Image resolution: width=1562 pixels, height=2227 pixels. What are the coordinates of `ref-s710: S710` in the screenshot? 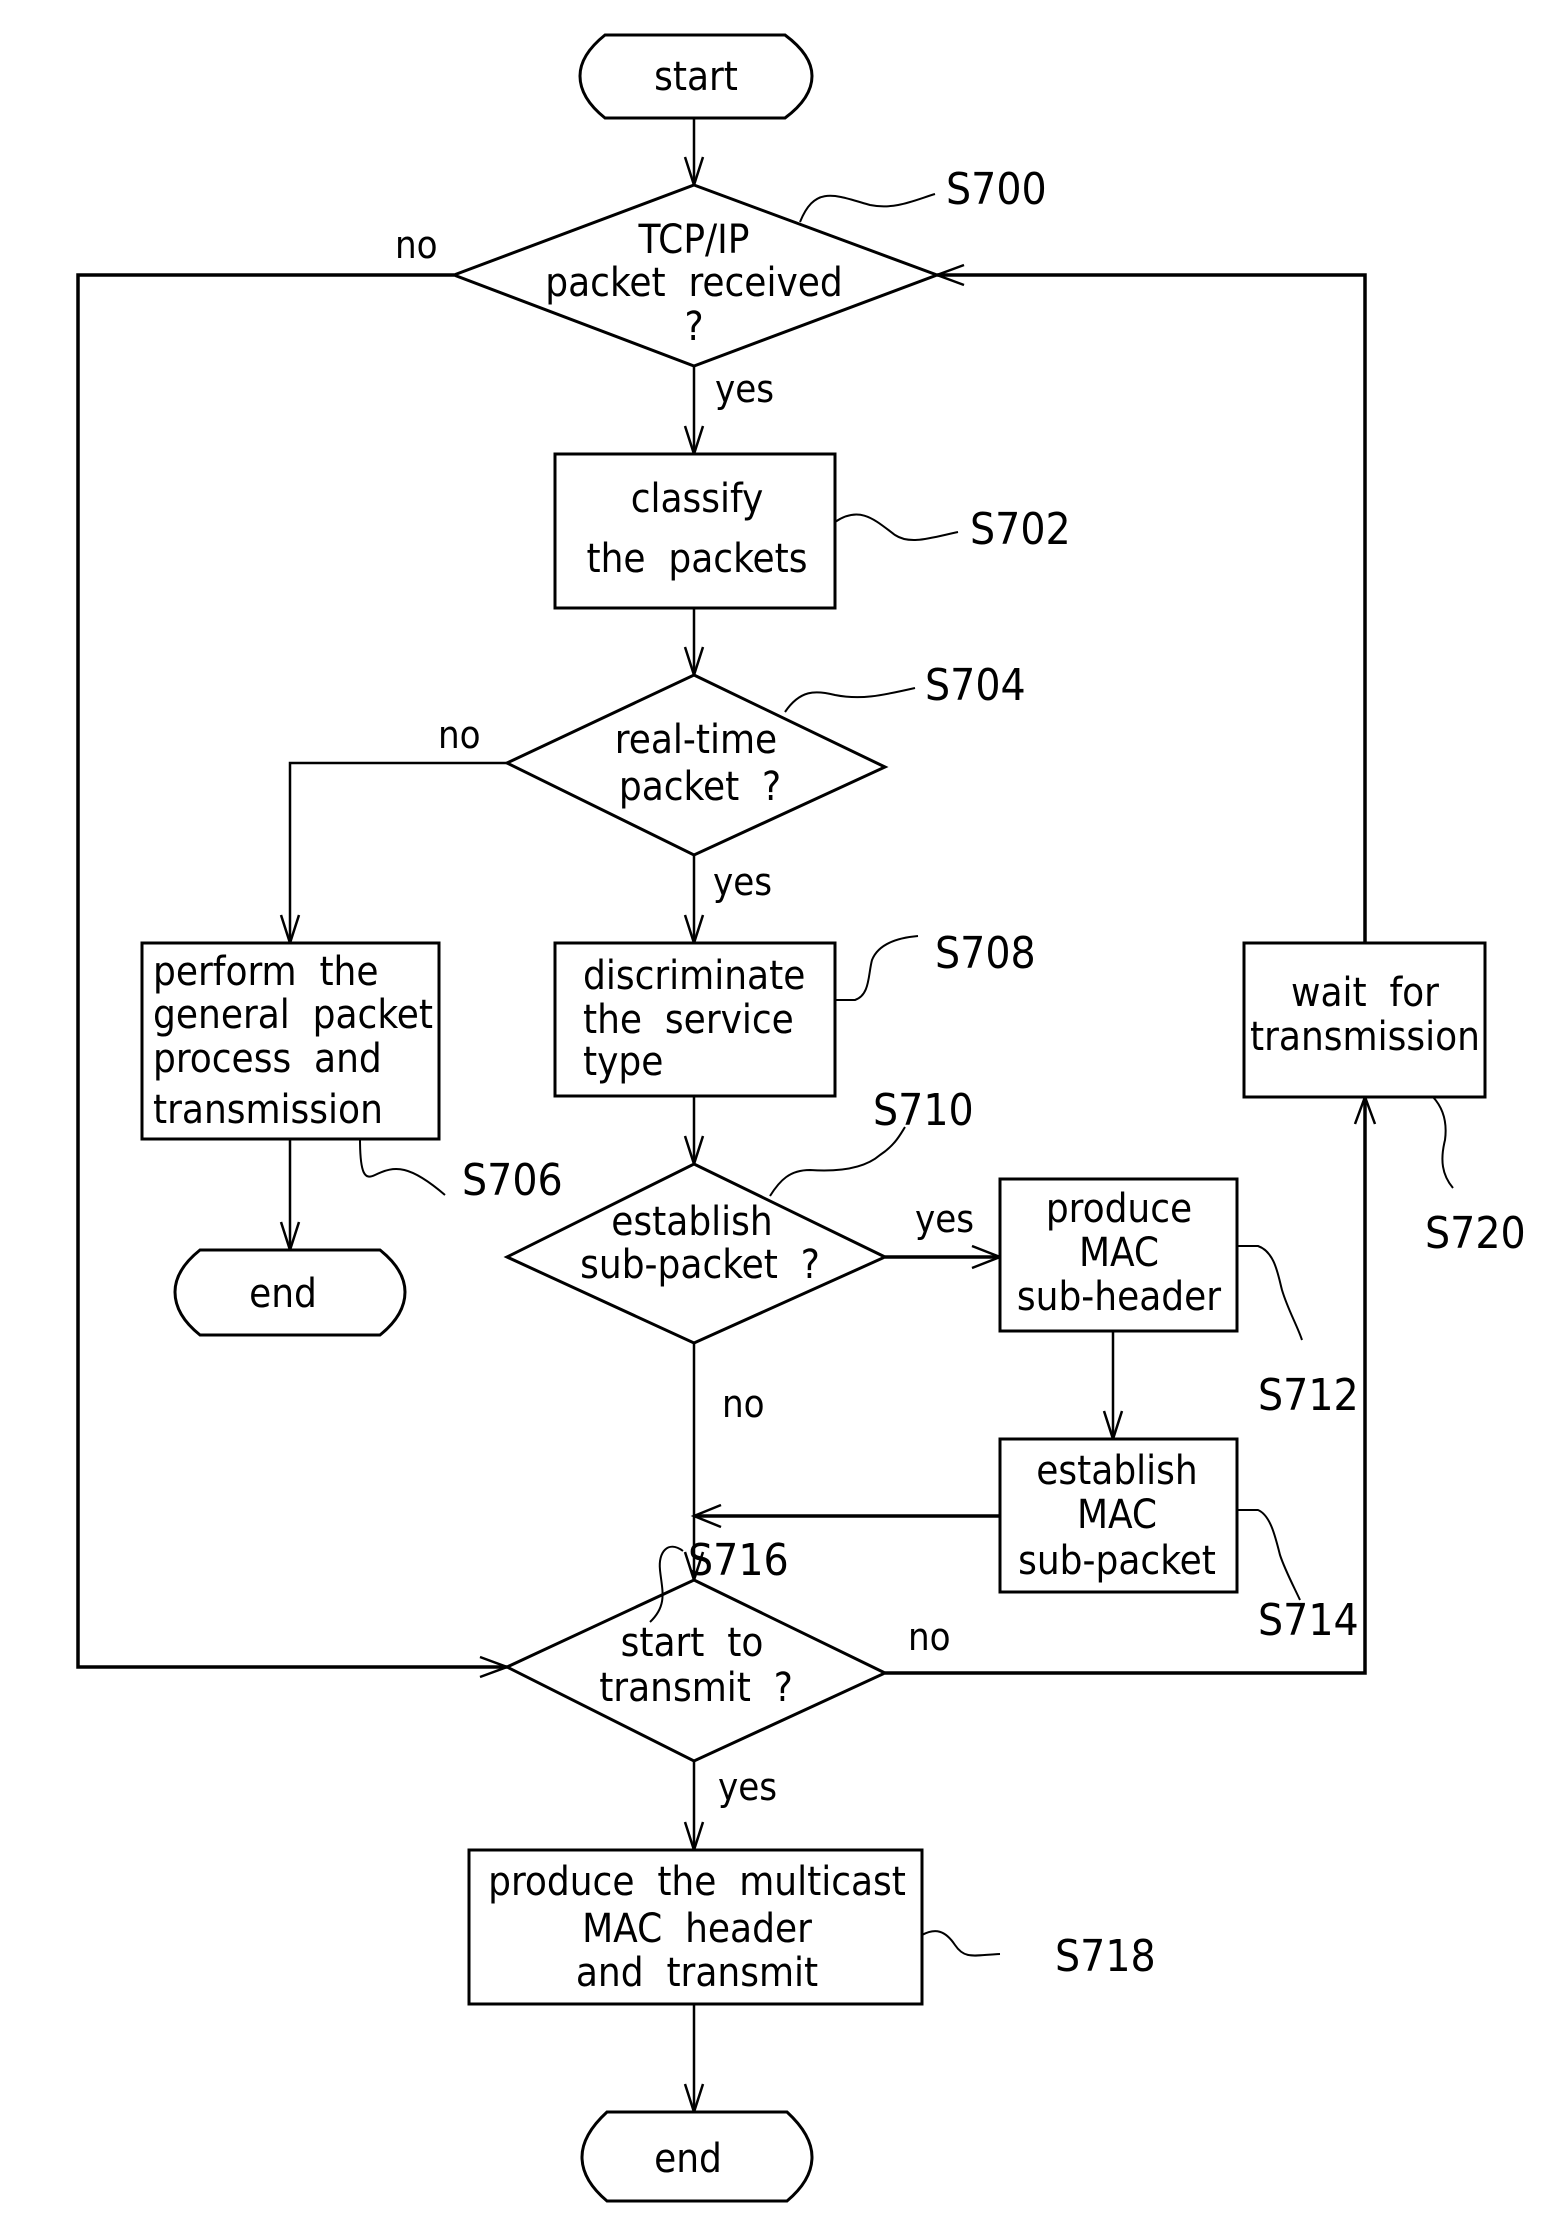 It's located at (923, 1110).